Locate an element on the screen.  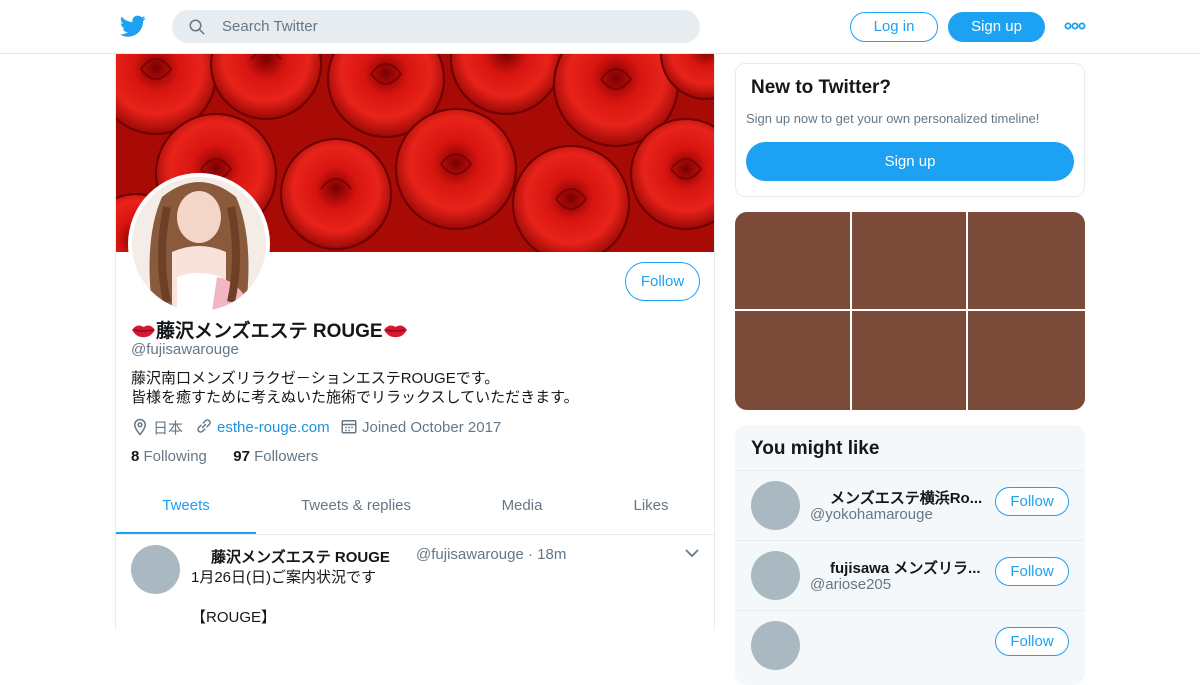
search-input is located at coordinates (452, 26).